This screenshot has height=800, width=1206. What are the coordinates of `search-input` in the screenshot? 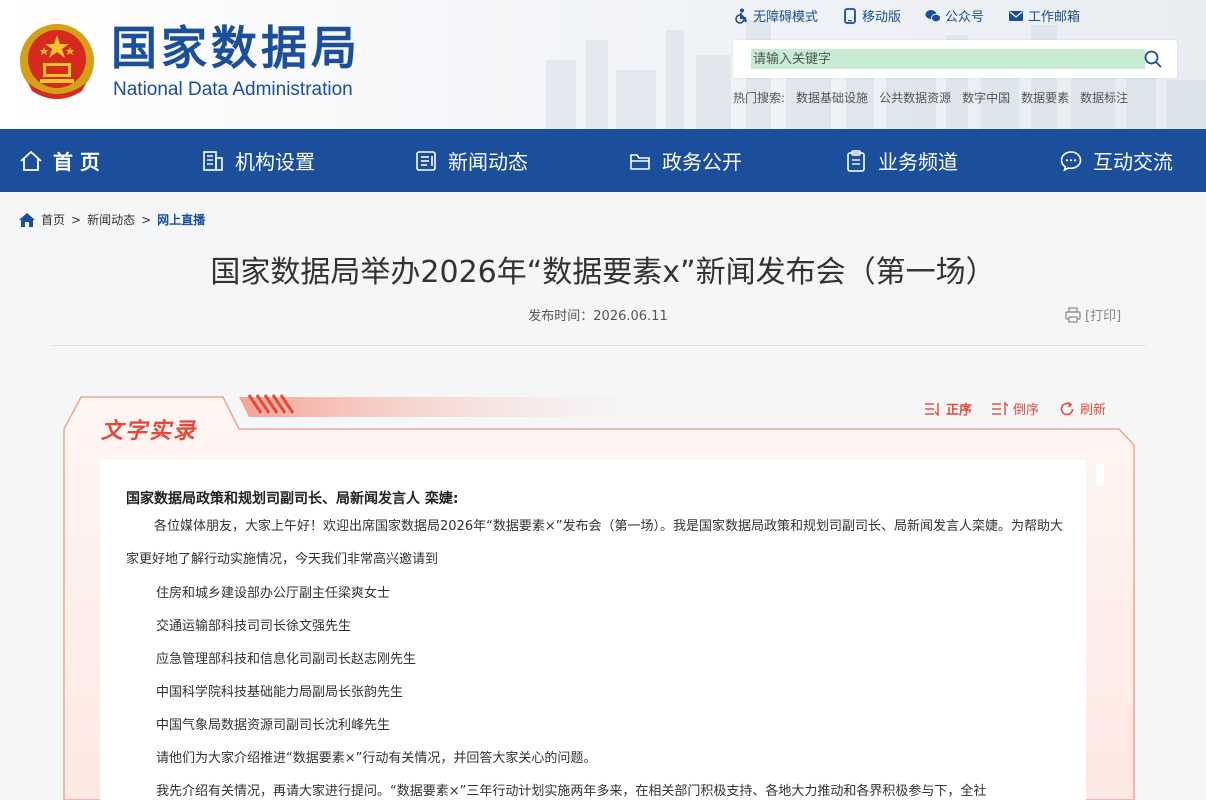 It's located at (948, 59).